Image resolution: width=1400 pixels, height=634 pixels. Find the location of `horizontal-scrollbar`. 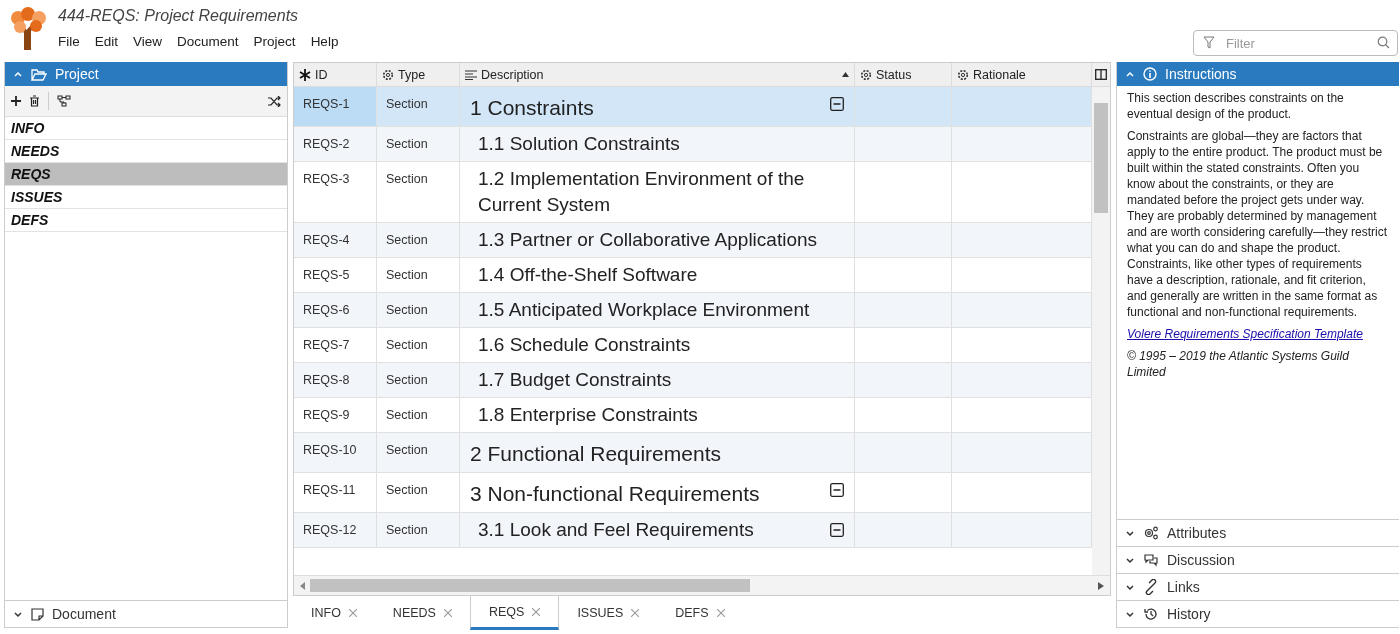

horizontal-scrollbar is located at coordinates (702, 585).